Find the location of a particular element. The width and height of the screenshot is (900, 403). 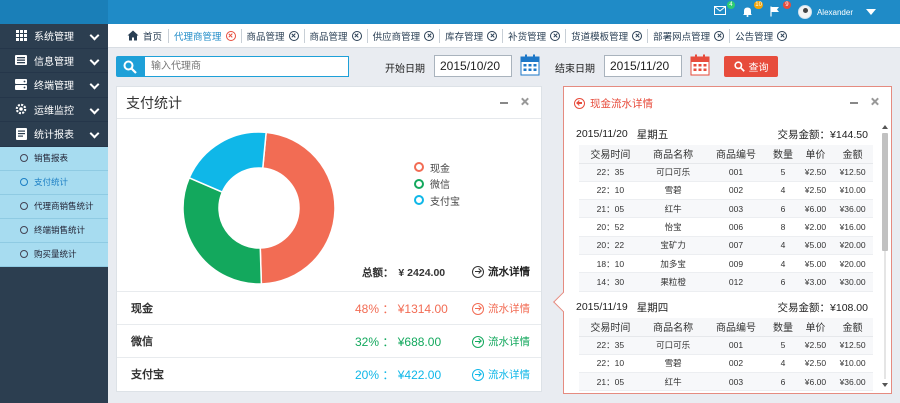

tab-product-management: 商品管理 is located at coordinates (273, 36).